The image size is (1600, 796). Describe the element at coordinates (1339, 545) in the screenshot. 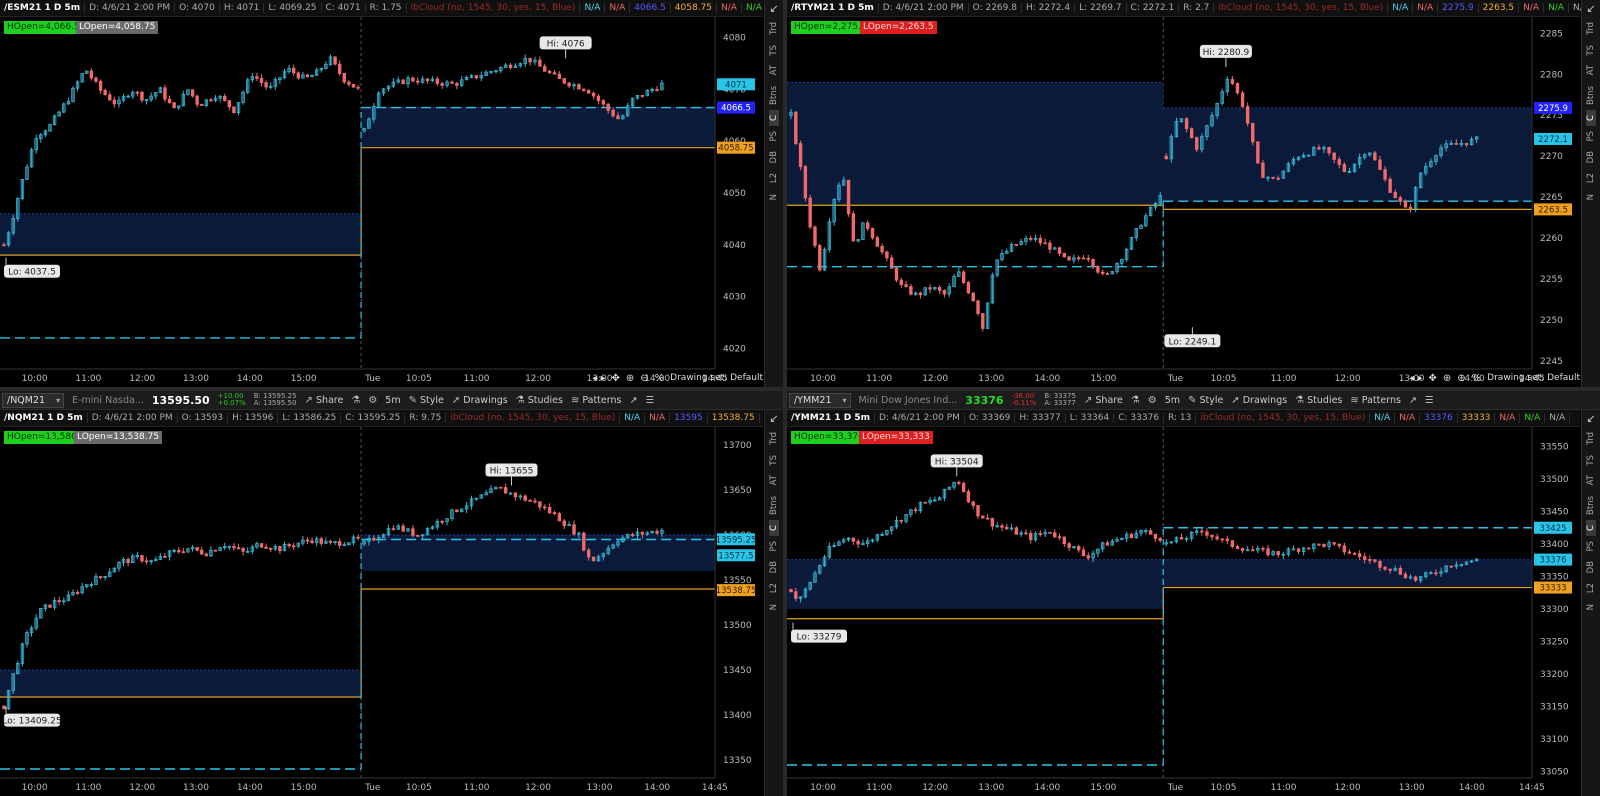

I see `candle-day2-body` at that location.